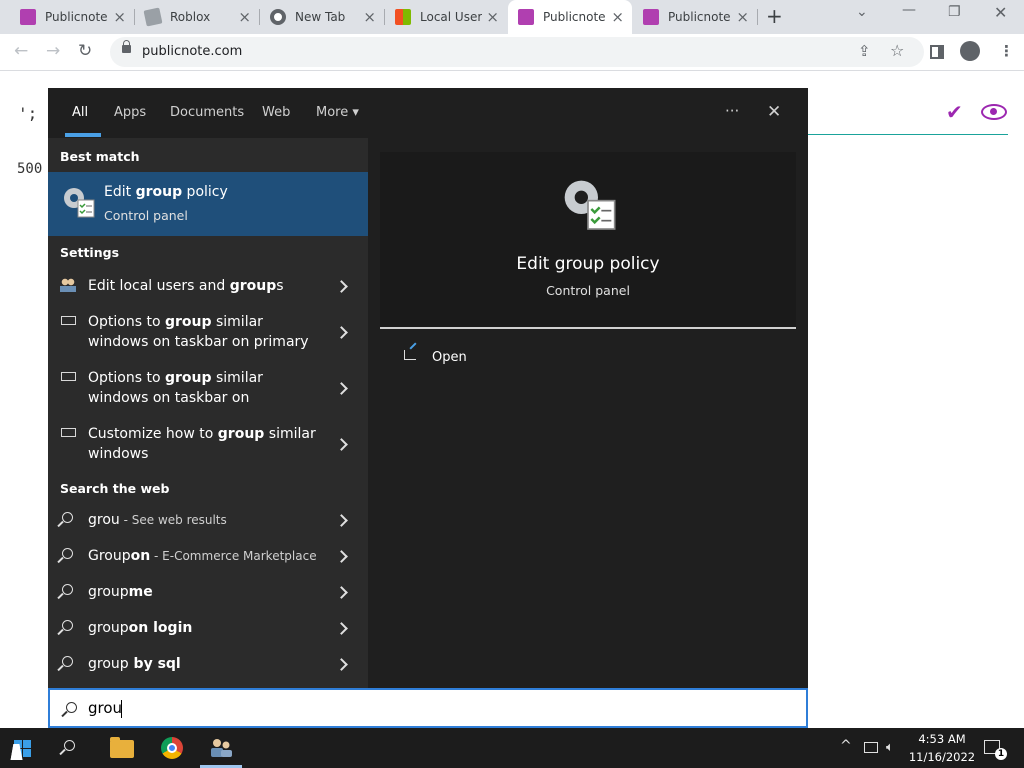  Describe the element at coordinates (1006, 51) in the screenshot. I see `menu-dots-icon: ⋮` at that location.